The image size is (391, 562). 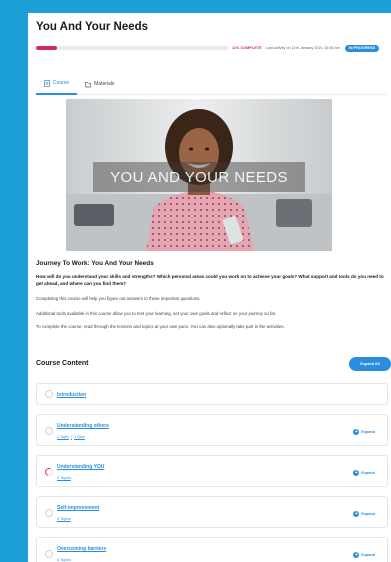 I want to click on page-title: You And Your Needs, so click(x=92, y=27).